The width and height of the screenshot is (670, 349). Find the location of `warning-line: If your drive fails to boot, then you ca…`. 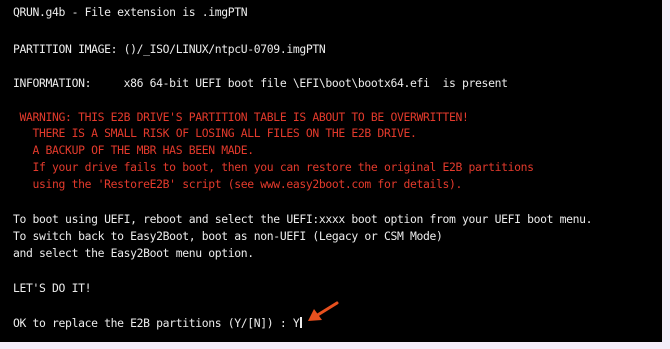

warning-line: If your drive fails to boot, then you ca… is located at coordinates (273, 167).